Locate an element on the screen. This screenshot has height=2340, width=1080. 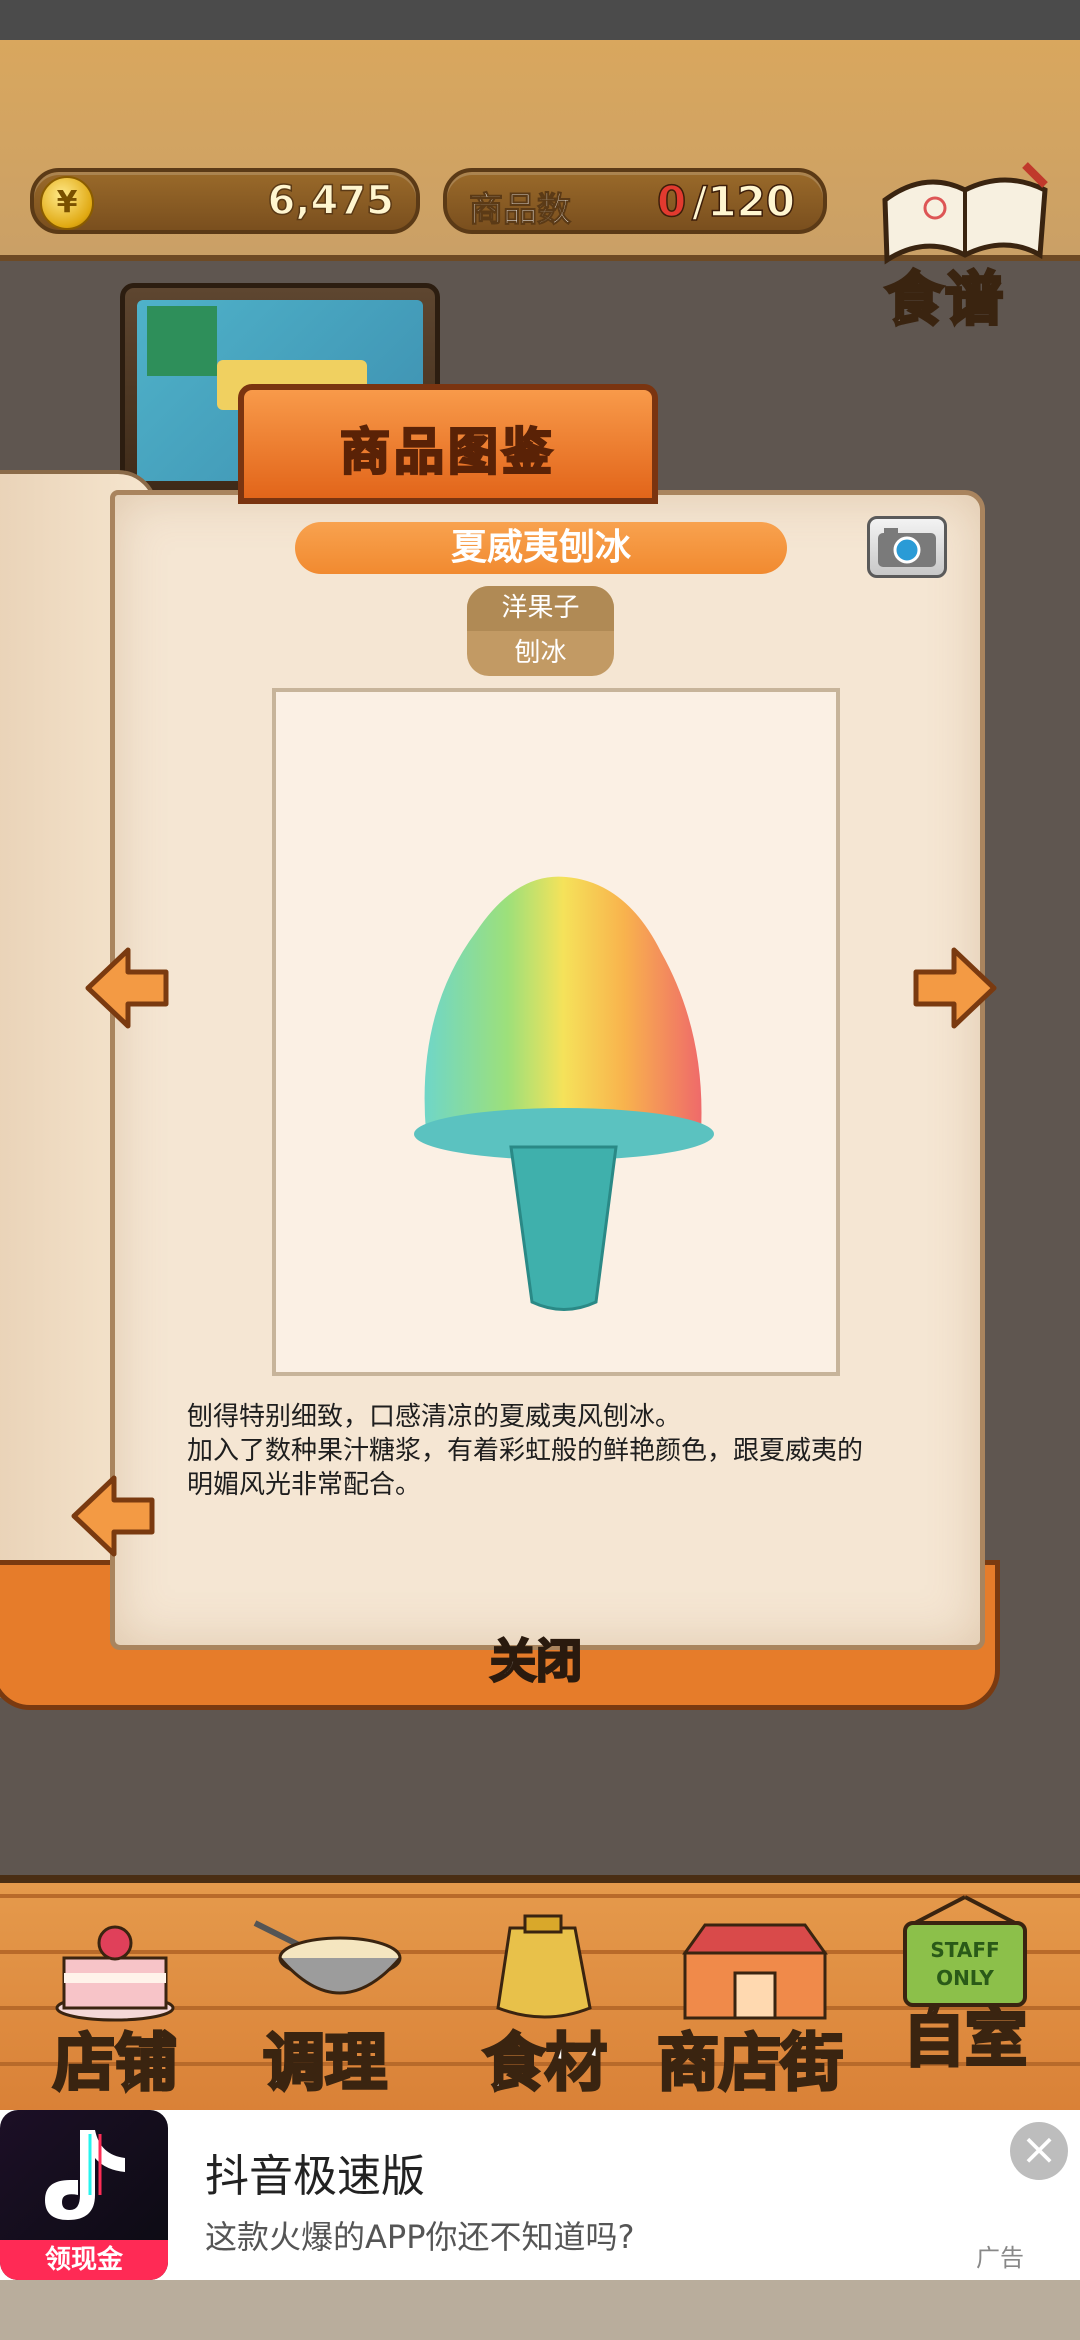
arrow-left-icon is located at coordinates (127, 988).